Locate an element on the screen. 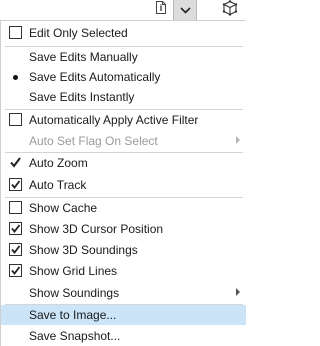  info-button is located at coordinates (161, 10).